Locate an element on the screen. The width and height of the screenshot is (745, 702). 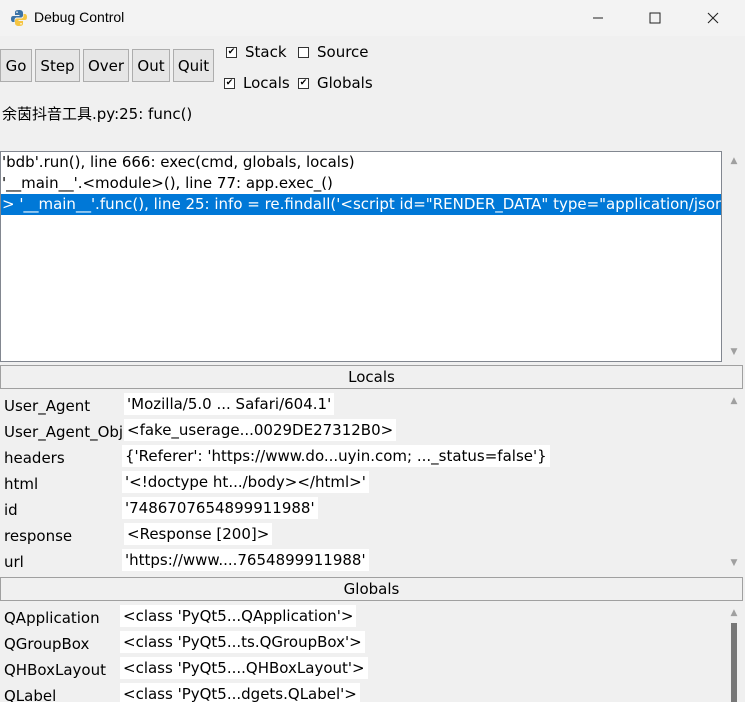
step-button: Step is located at coordinates (57, 65).